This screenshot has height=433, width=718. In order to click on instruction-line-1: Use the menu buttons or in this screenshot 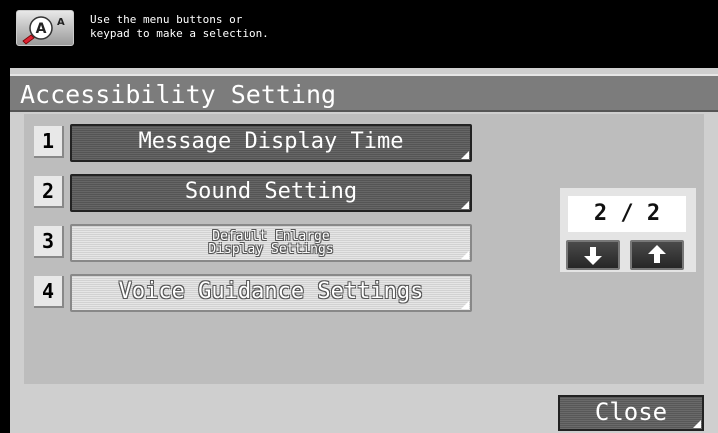, I will do `click(166, 19)`.